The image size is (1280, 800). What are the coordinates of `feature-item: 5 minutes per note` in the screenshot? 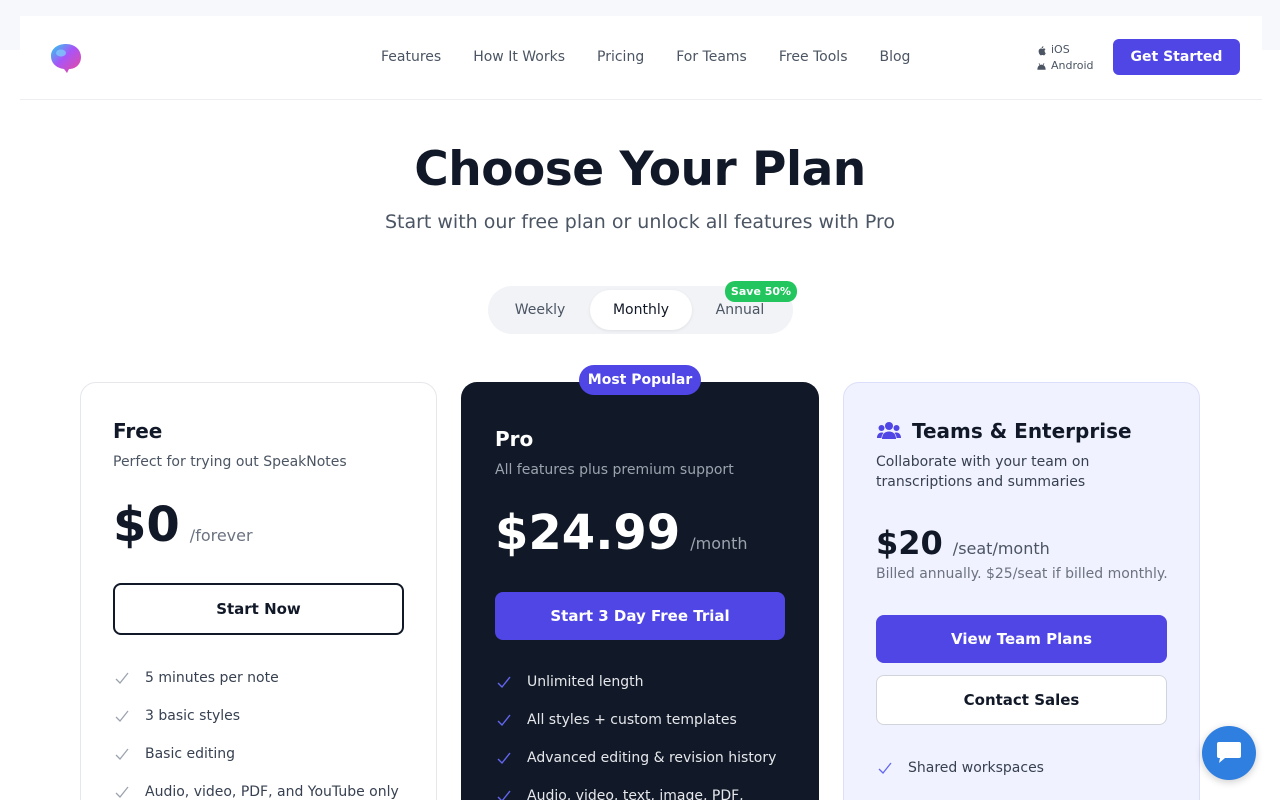 It's located at (256, 678).